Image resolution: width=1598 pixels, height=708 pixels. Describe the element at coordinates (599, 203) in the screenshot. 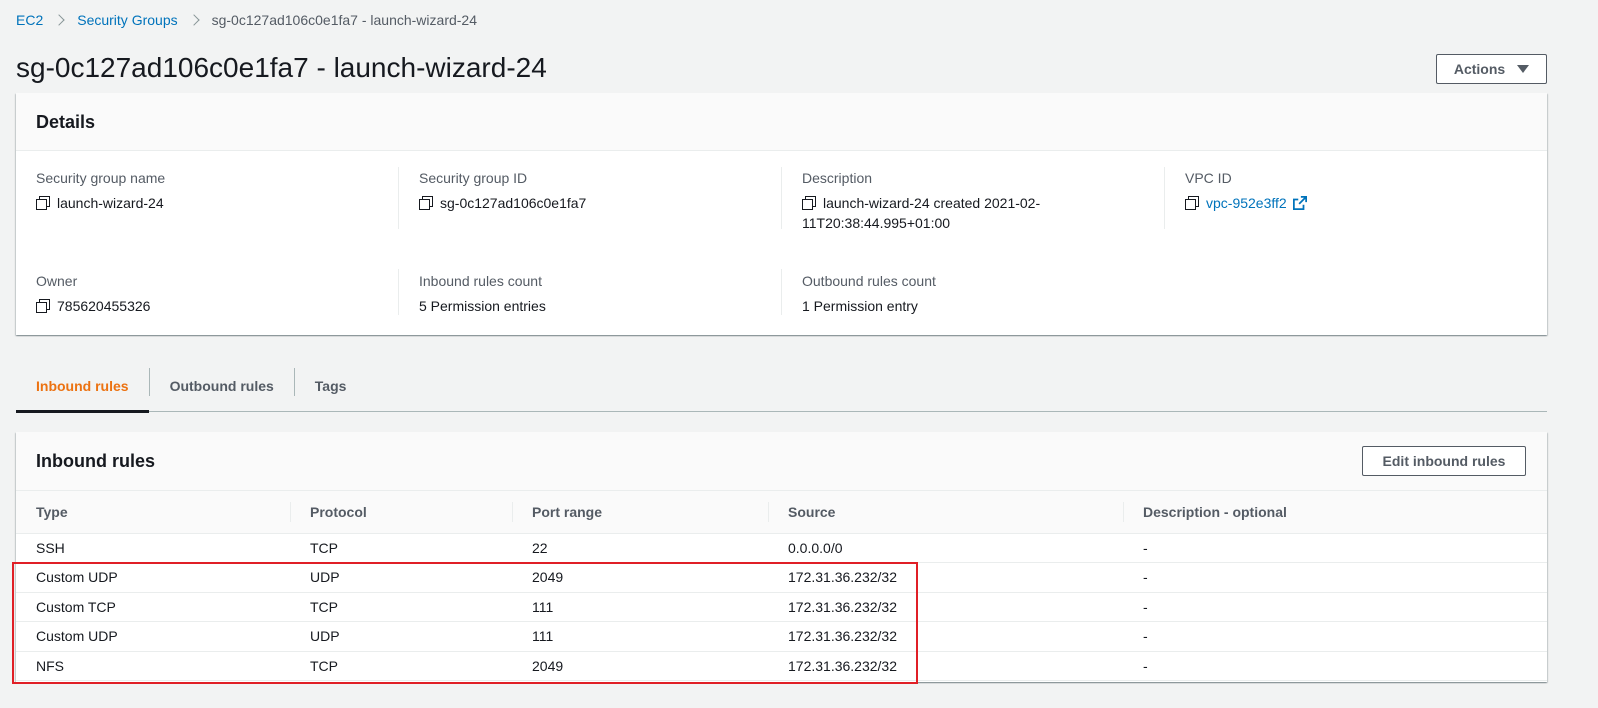

I see `field-value: sg-0c127ad106c0e1fa7` at that location.